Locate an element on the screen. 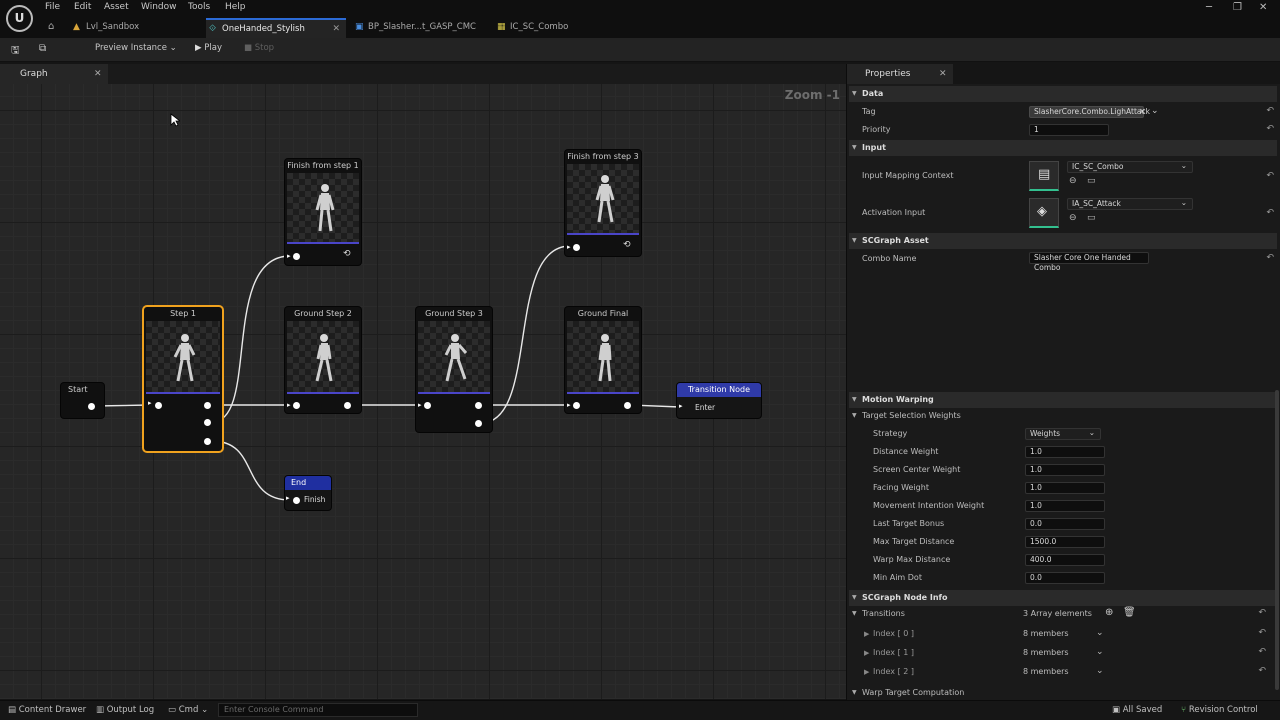  finish-step1-node: Finish from step 1 ▸ ⟲ is located at coordinates (323, 212).